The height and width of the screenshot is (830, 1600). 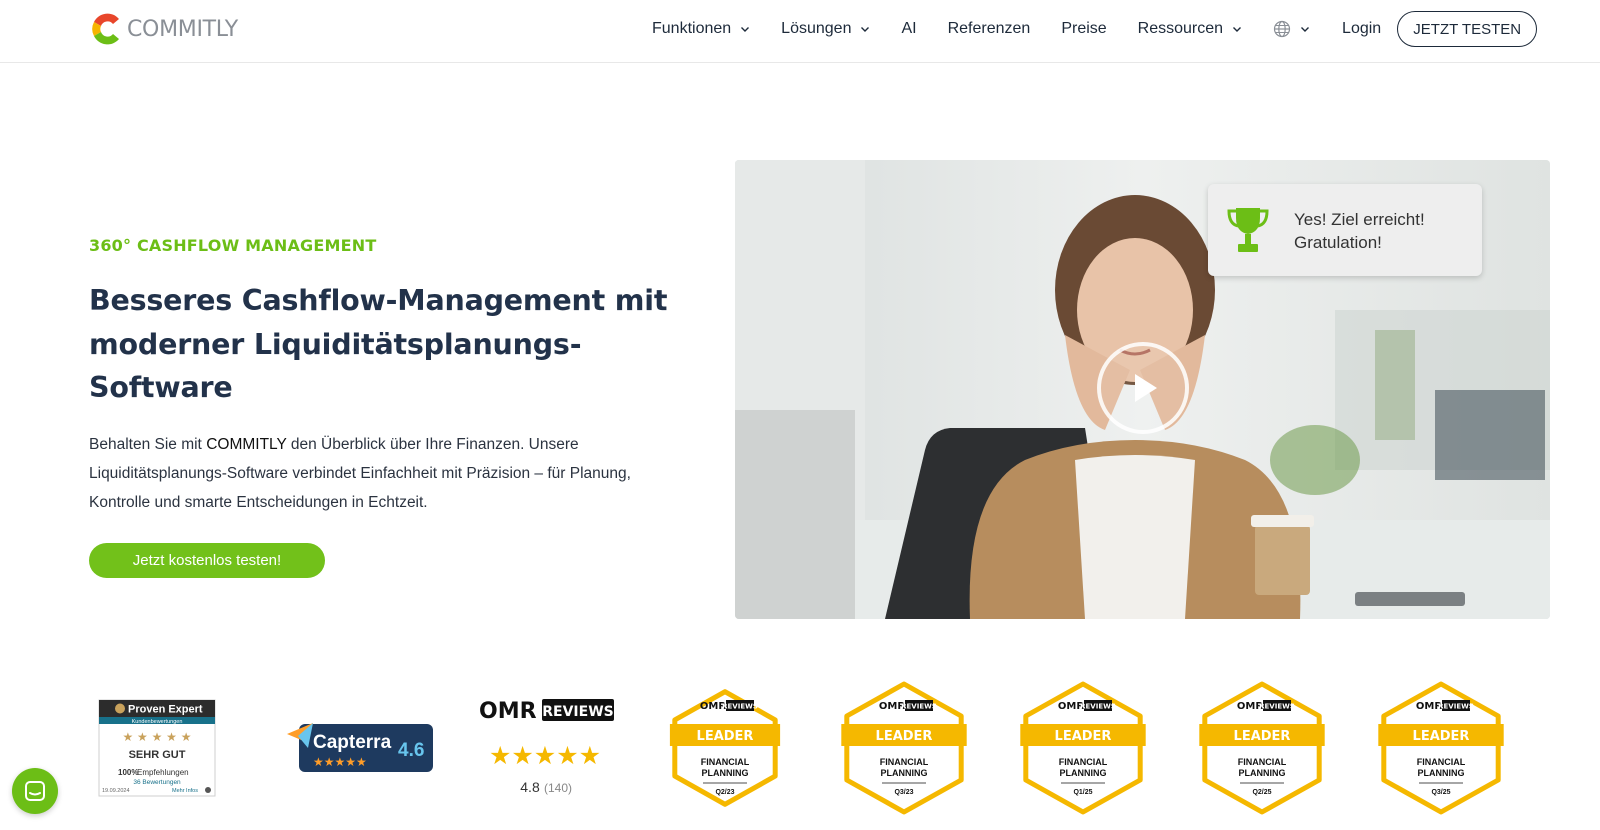 I want to click on leader-badge: OMRREVIEWSLEADERFINANCIALPLANNINGQ3/23, so click(x=904, y=748).